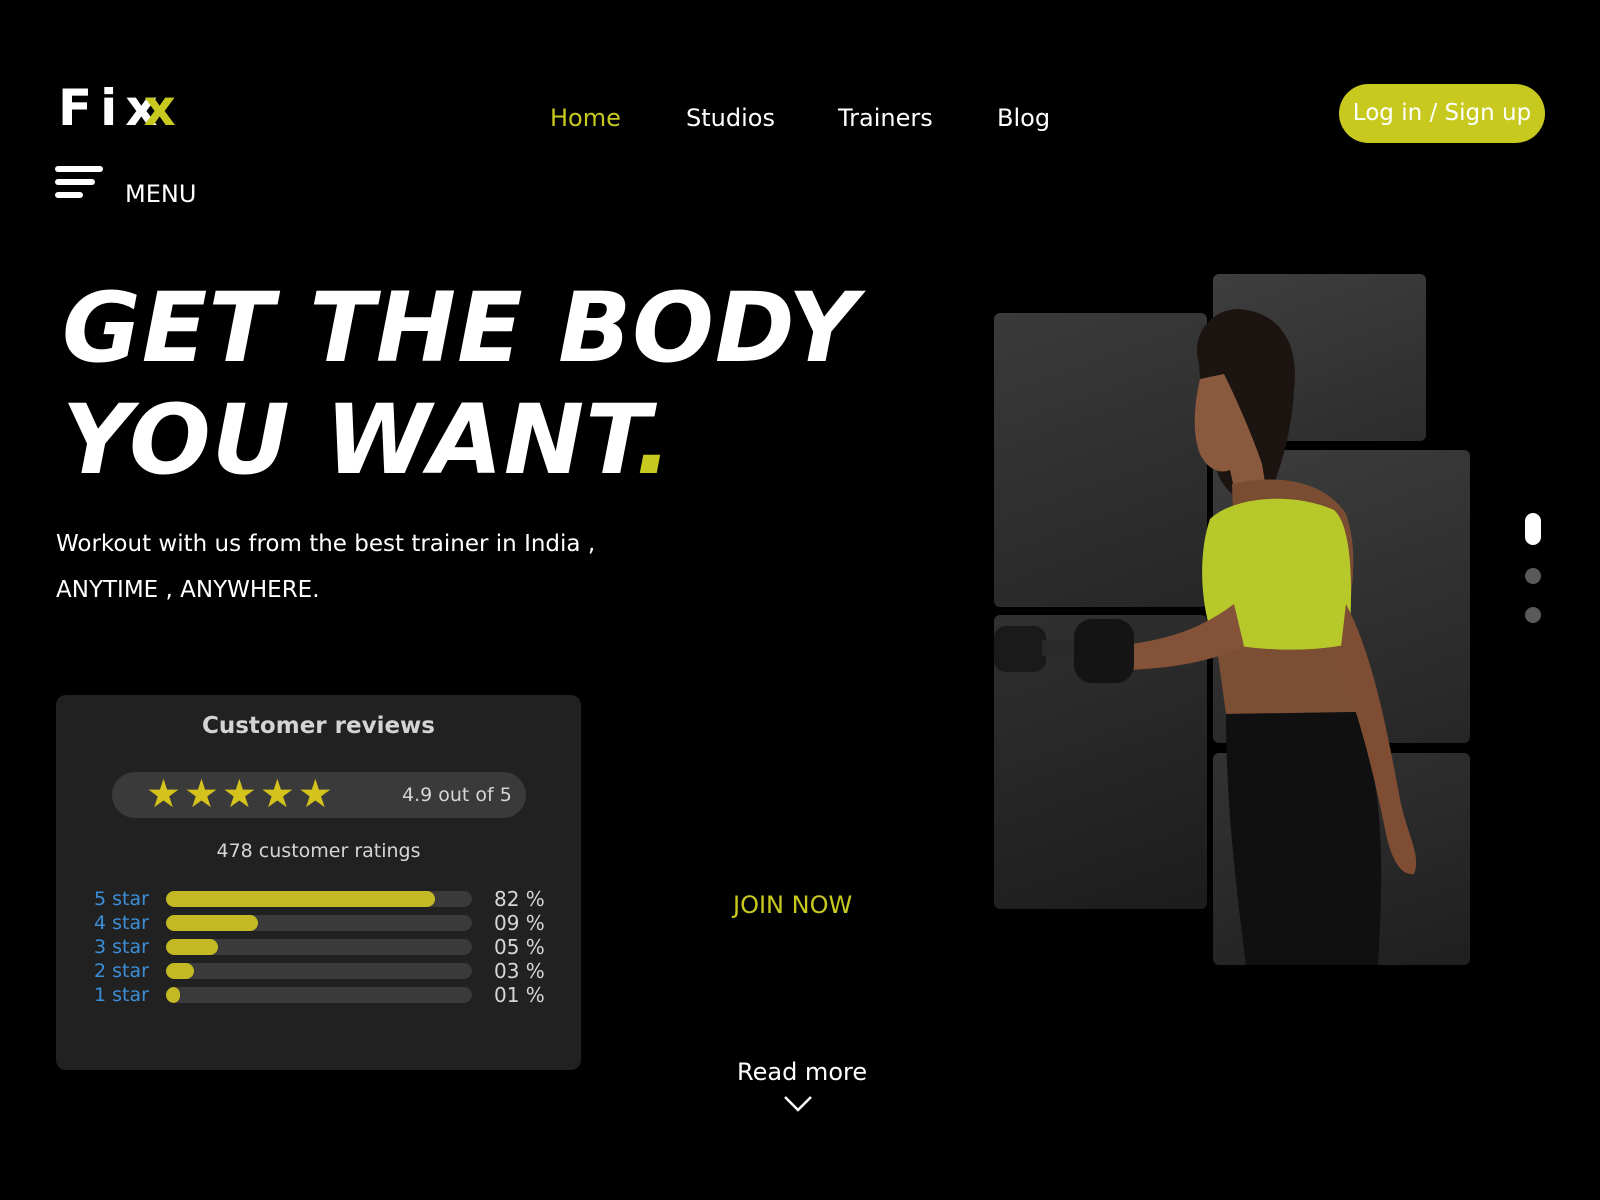  Describe the element at coordinates (730, 118) in the screenshot. I see `nav-studios: Studios` at that location.